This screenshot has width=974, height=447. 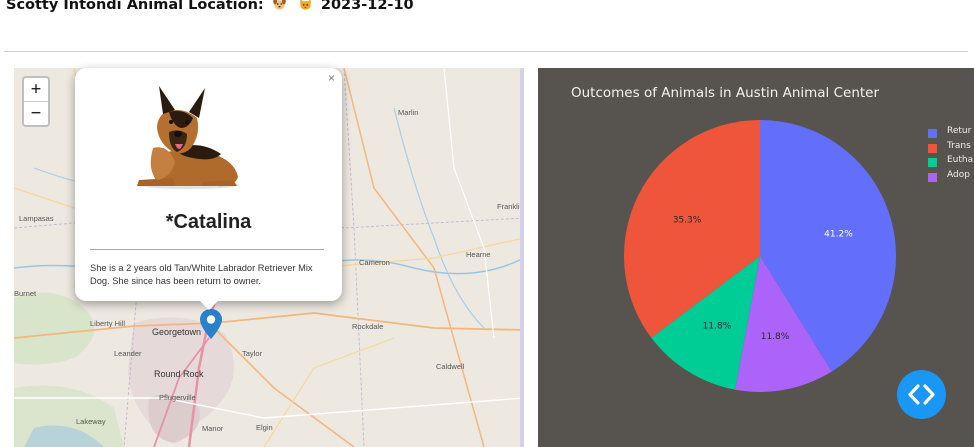 I want to click on legend-label: Trans, so click(x=959, y=145).